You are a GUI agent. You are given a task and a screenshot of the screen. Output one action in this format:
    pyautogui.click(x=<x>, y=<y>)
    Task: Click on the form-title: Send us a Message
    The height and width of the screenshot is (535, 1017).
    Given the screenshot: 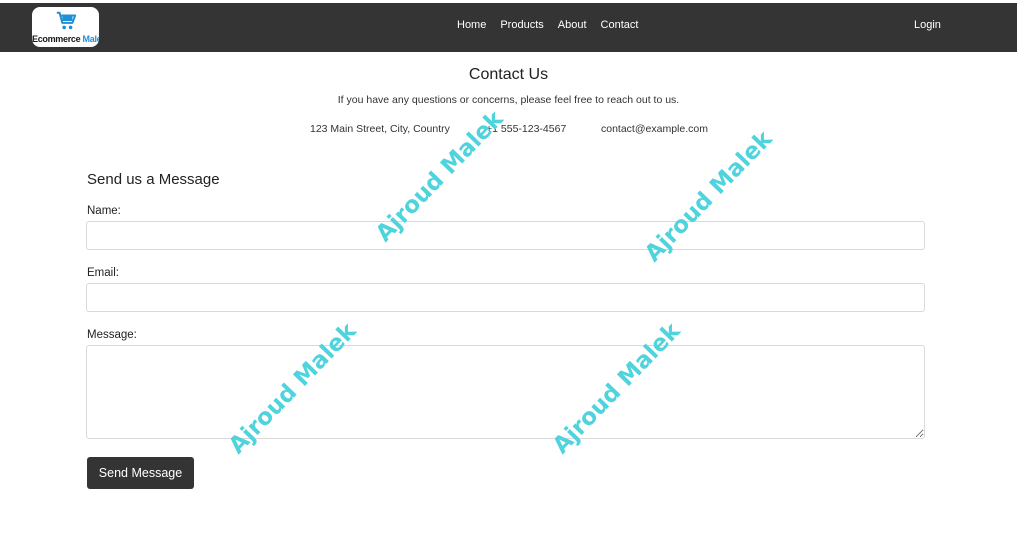 What is the action you would take?
    pyautogui.click(x=153, y=179)
    